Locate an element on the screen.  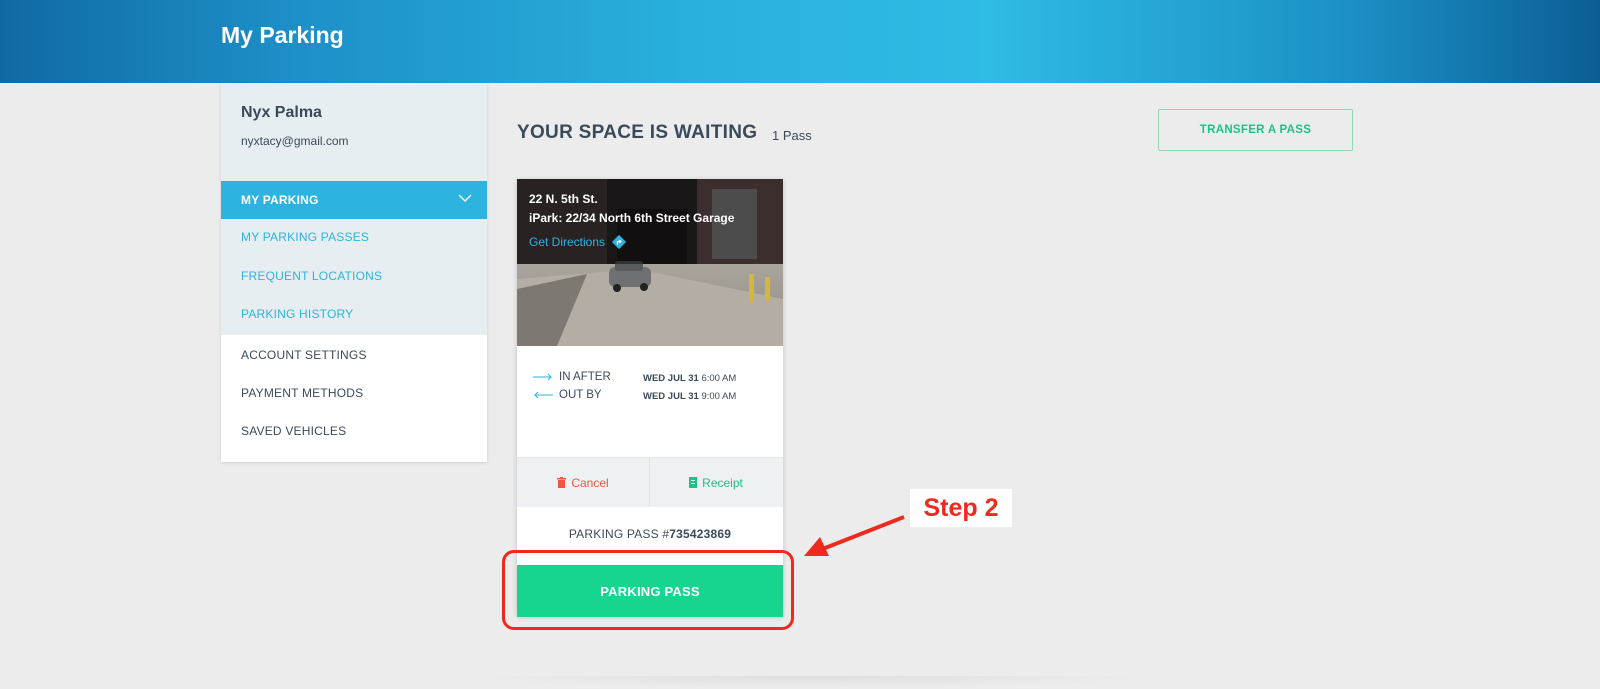
sidebar-item-payment-methods: PAYMENT METHODS is located at coordinates (302, 393).